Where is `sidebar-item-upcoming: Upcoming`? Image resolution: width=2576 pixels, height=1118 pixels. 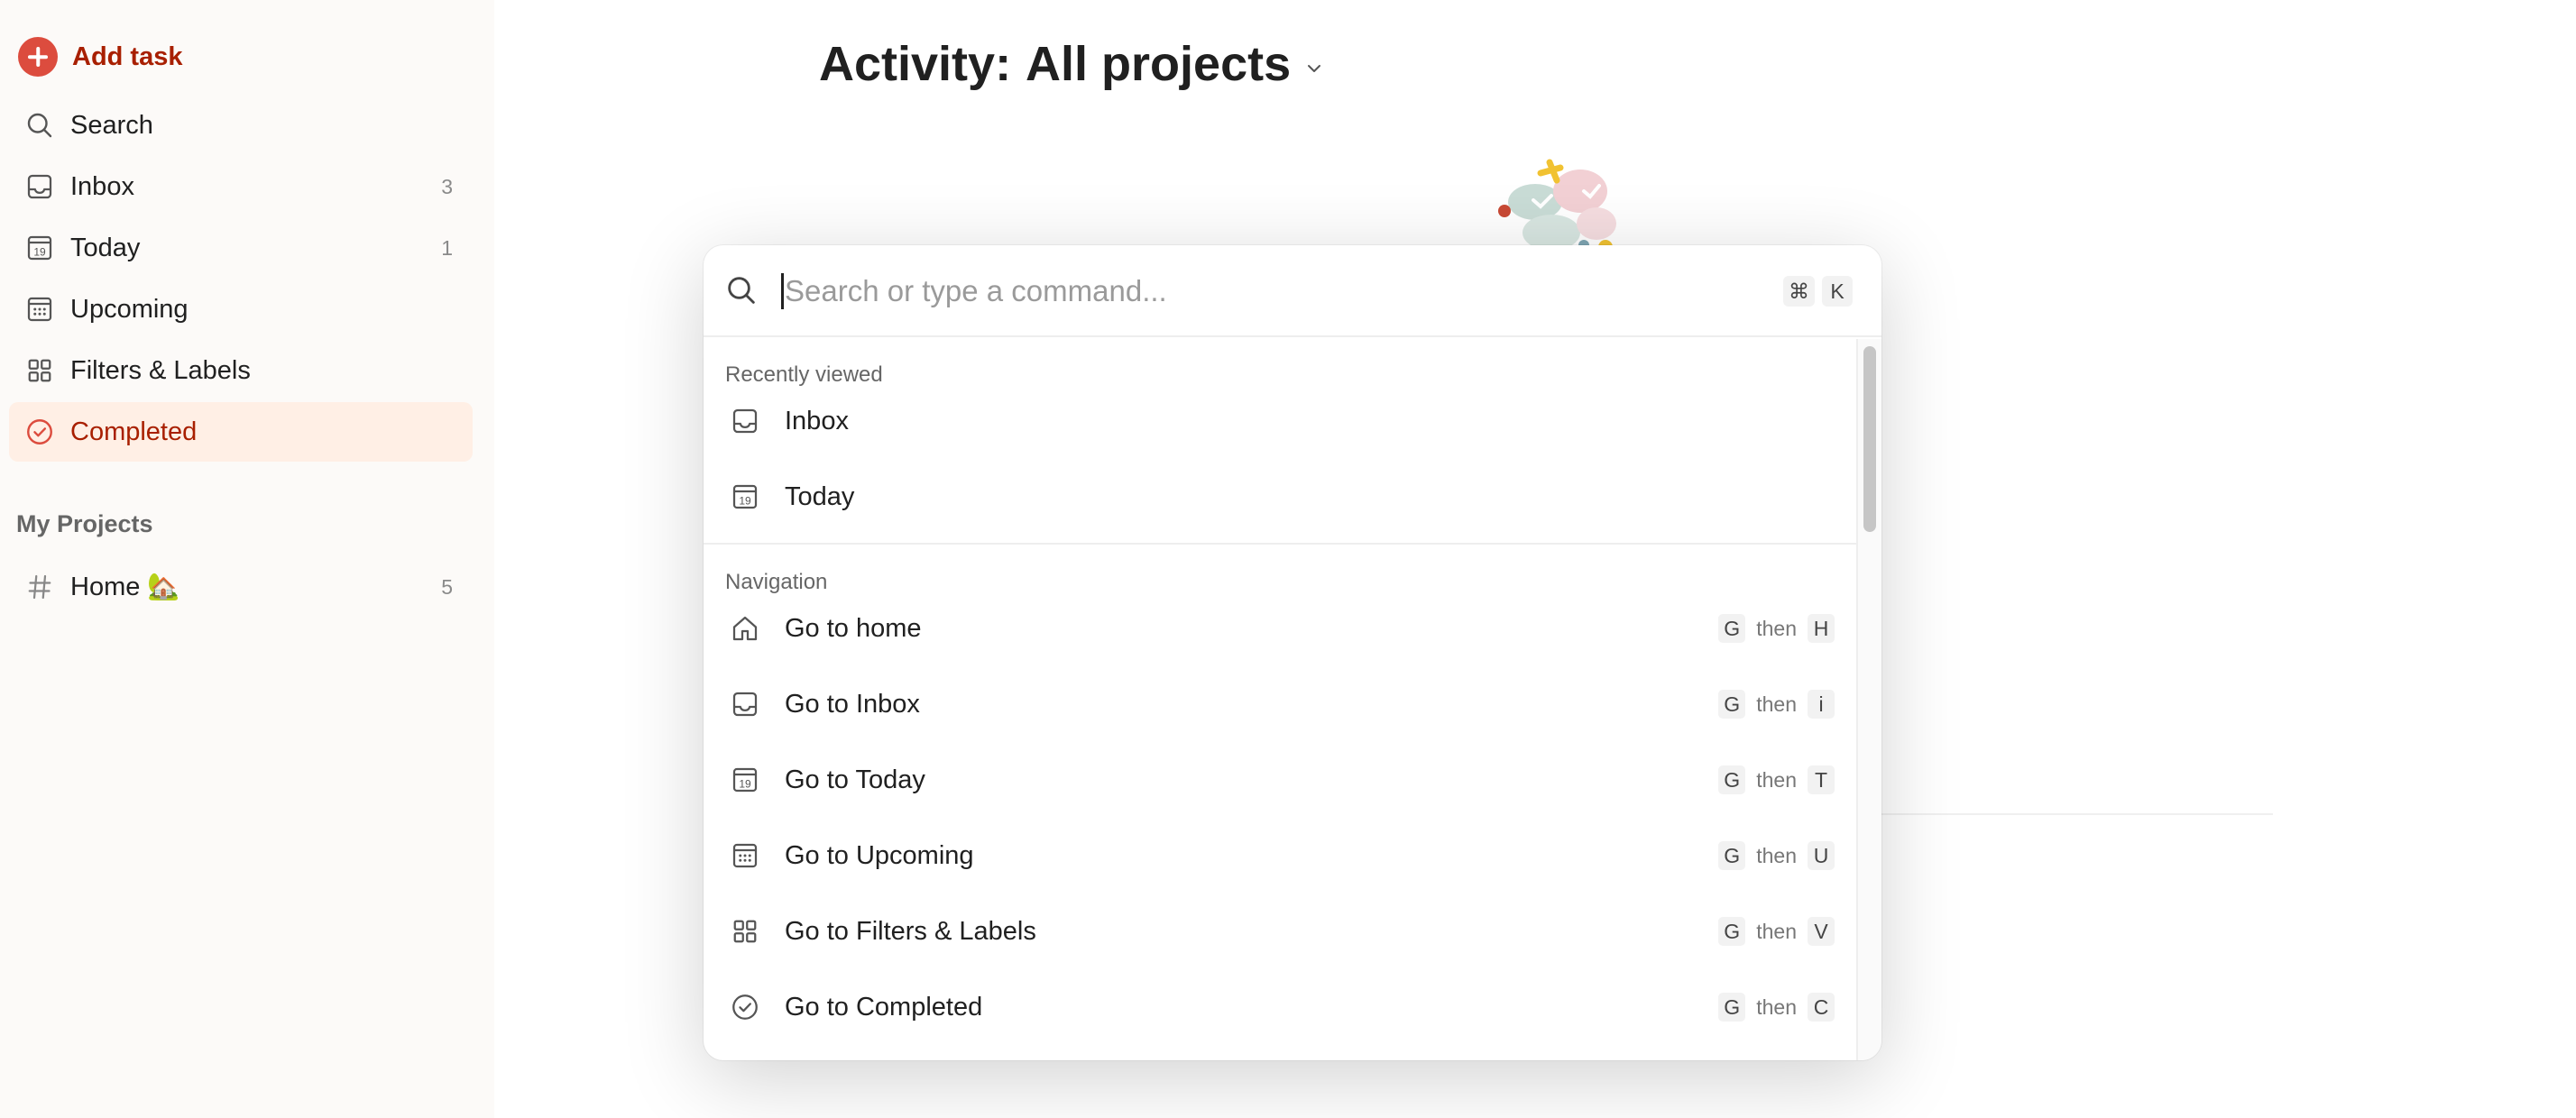
sidebar-item-upcoming: Upcoming is located at coordinates (241, 309).